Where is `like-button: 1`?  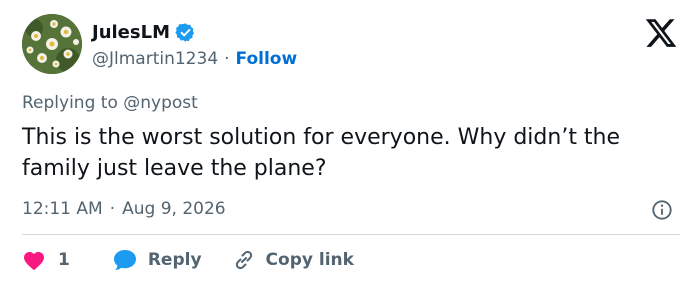
like-button: 1 is located at coordinates (46, 260).